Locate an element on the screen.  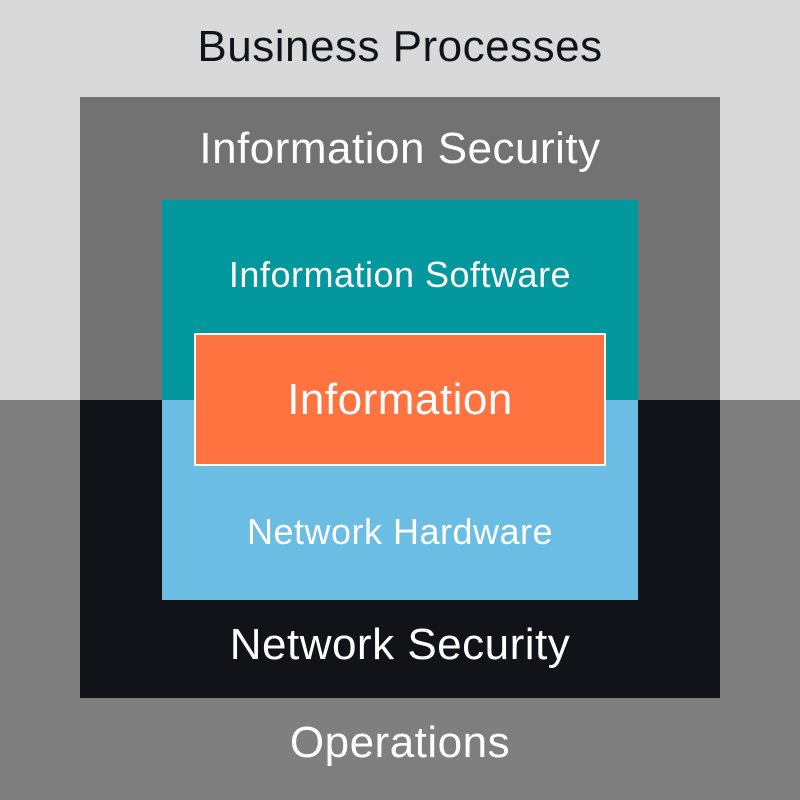
information-label: Information is located at coordinates (400, 399).